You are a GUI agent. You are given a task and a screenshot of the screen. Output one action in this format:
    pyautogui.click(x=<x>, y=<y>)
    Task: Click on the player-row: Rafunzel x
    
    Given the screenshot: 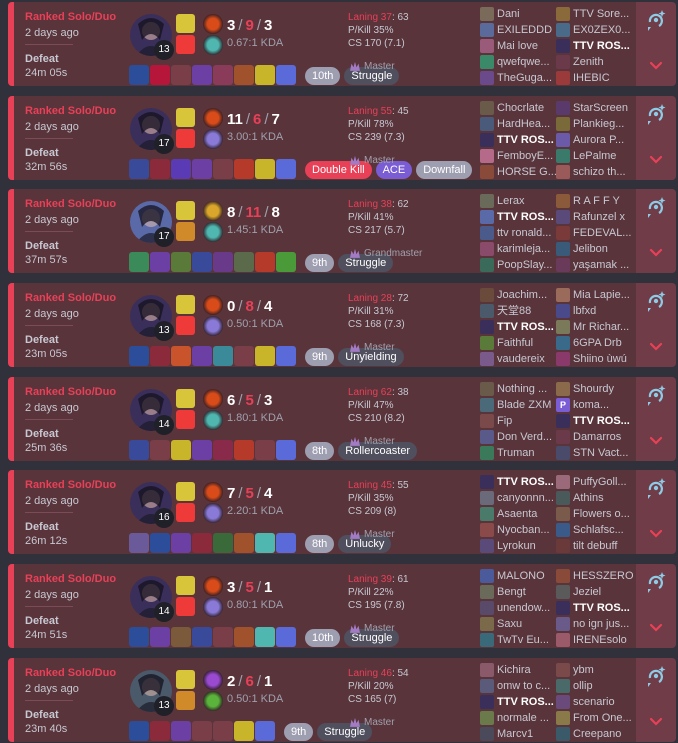 What is the action you would take?
    pyautogui.click(x=595, y=217)
    